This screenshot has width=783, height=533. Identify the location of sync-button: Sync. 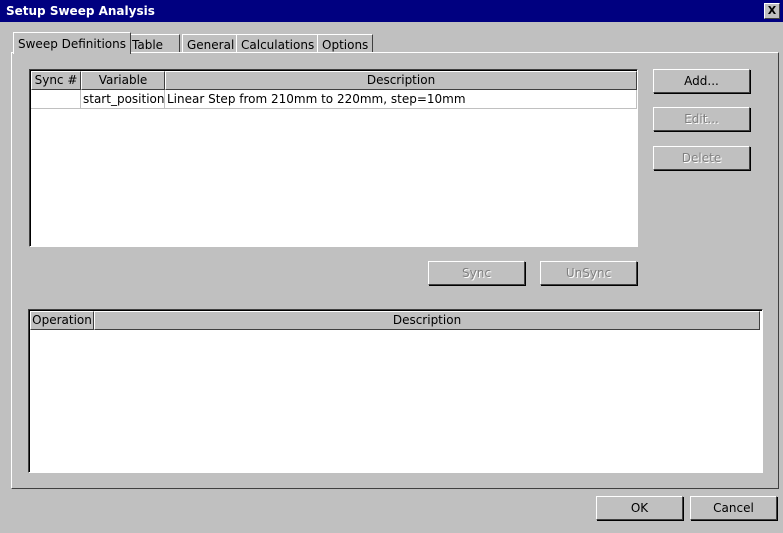
(476, 273).